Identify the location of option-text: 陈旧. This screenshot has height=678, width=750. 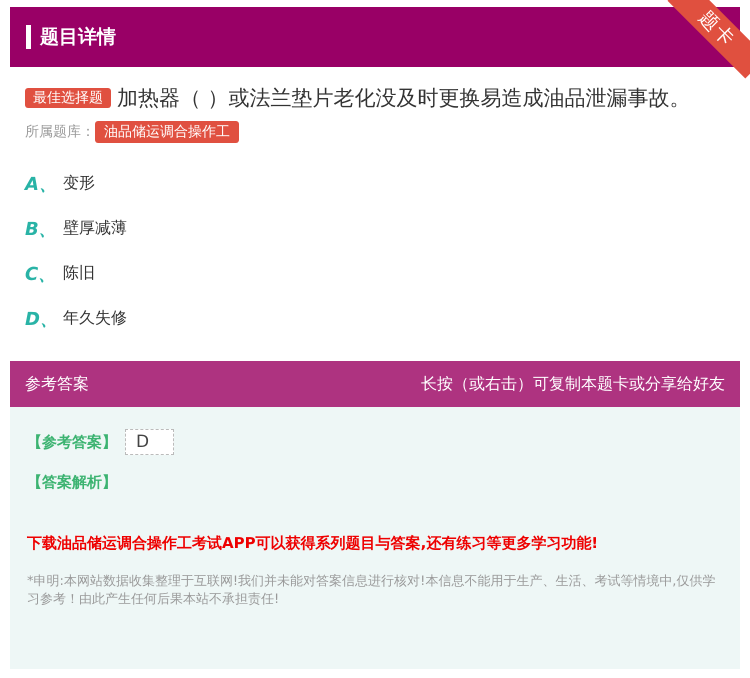
(79, 273).